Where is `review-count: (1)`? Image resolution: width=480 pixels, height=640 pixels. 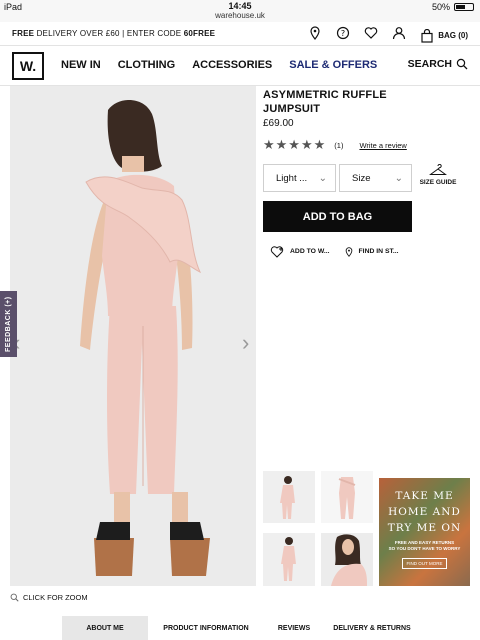 review-count: (1) is located at coordinates (338, 145).